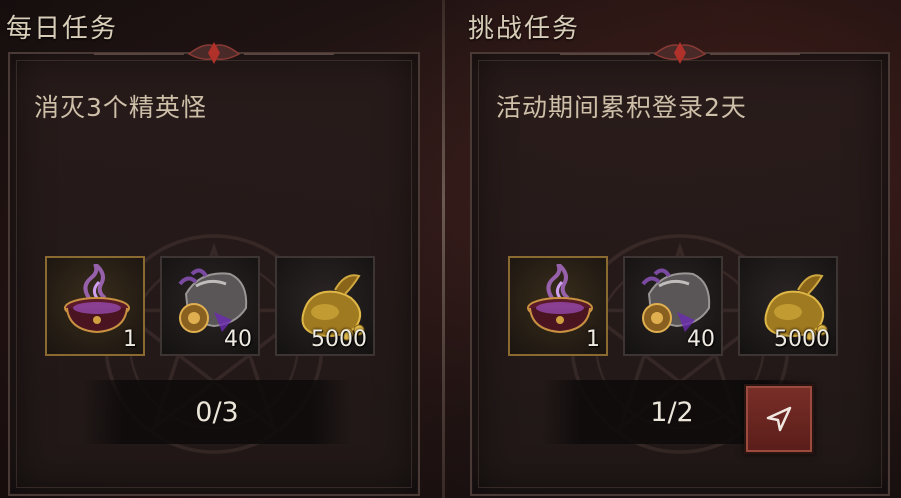  I want to click on navigate-button, so click(779, 419).